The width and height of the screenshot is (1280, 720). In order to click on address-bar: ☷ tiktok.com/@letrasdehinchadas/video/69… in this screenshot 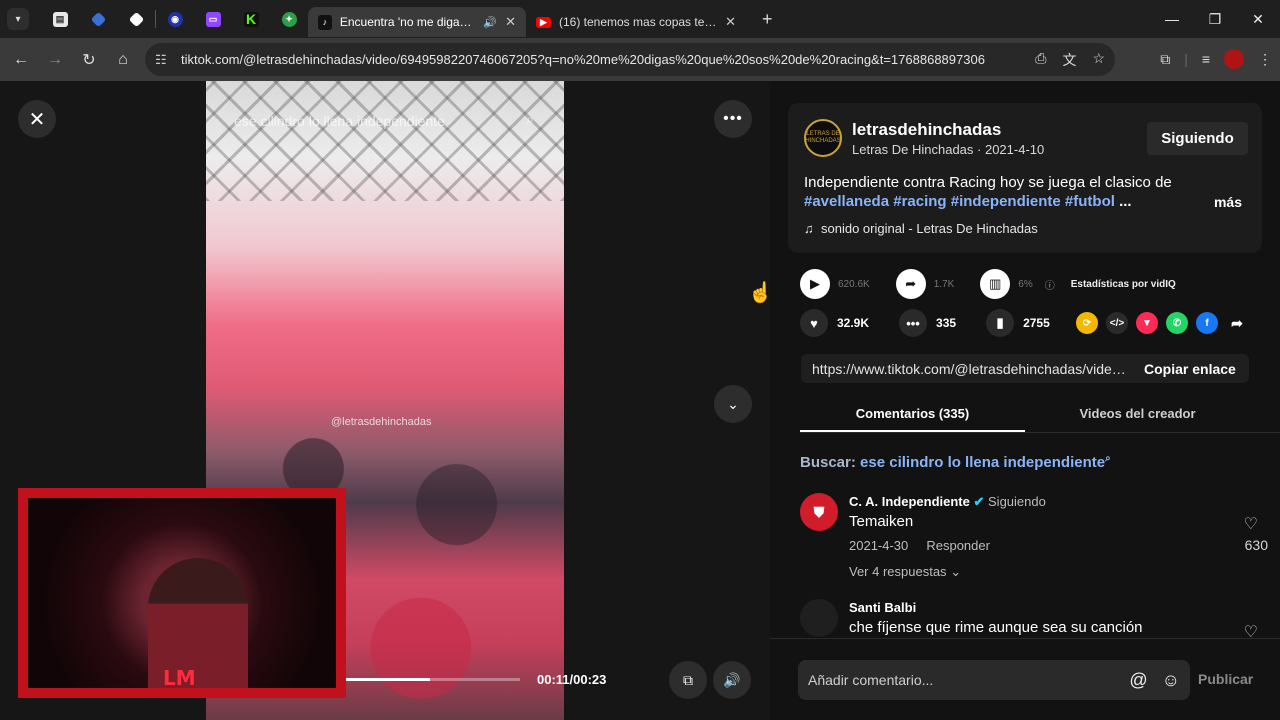, I will do `click(630, 59)`.